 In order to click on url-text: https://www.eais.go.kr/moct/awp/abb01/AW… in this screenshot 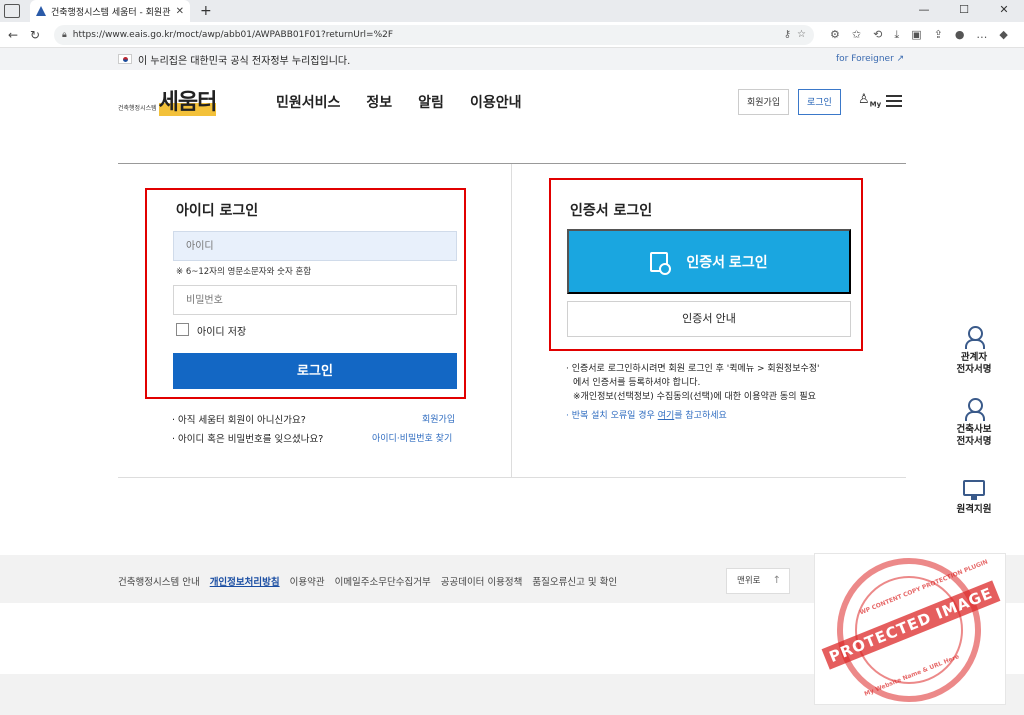, I will do `click(233, 34)`.